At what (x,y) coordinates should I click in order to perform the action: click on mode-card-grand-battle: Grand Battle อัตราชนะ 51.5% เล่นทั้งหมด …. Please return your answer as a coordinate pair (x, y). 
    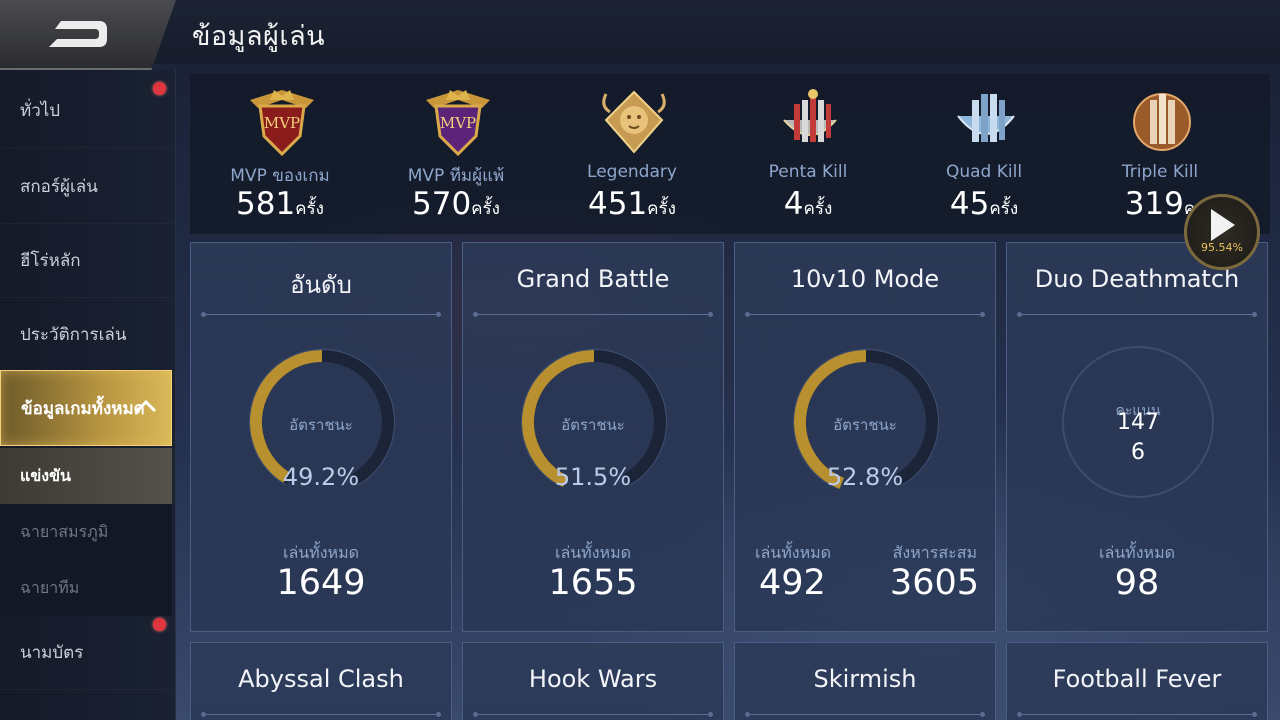
    Looking at the image, I should click on (593, 437).